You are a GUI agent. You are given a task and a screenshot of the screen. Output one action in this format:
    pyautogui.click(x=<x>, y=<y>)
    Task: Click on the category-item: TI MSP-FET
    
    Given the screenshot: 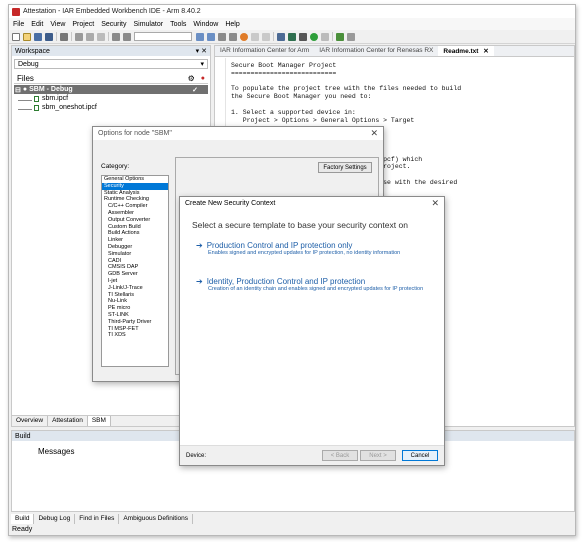 What is the action you would take?
    pyautogui.click(x=135, y=329)
    